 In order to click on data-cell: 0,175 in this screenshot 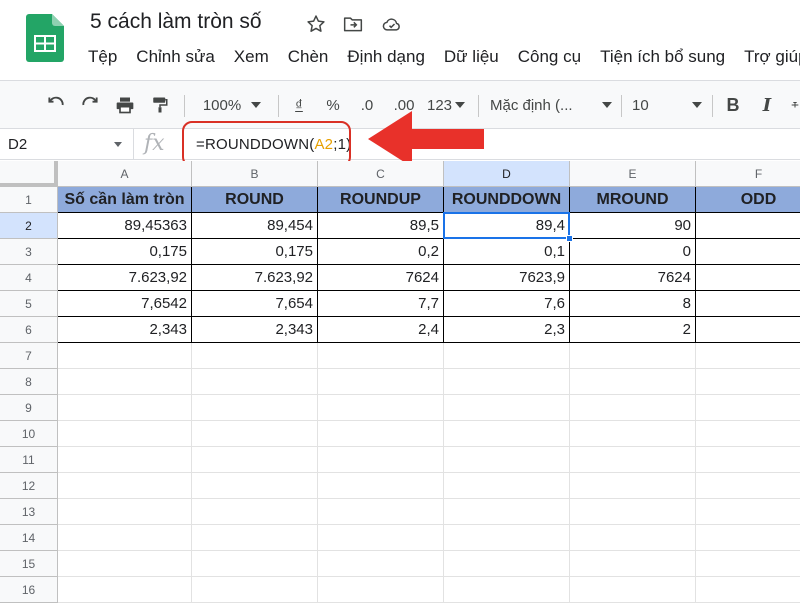, I will do `click(125, 252)`.